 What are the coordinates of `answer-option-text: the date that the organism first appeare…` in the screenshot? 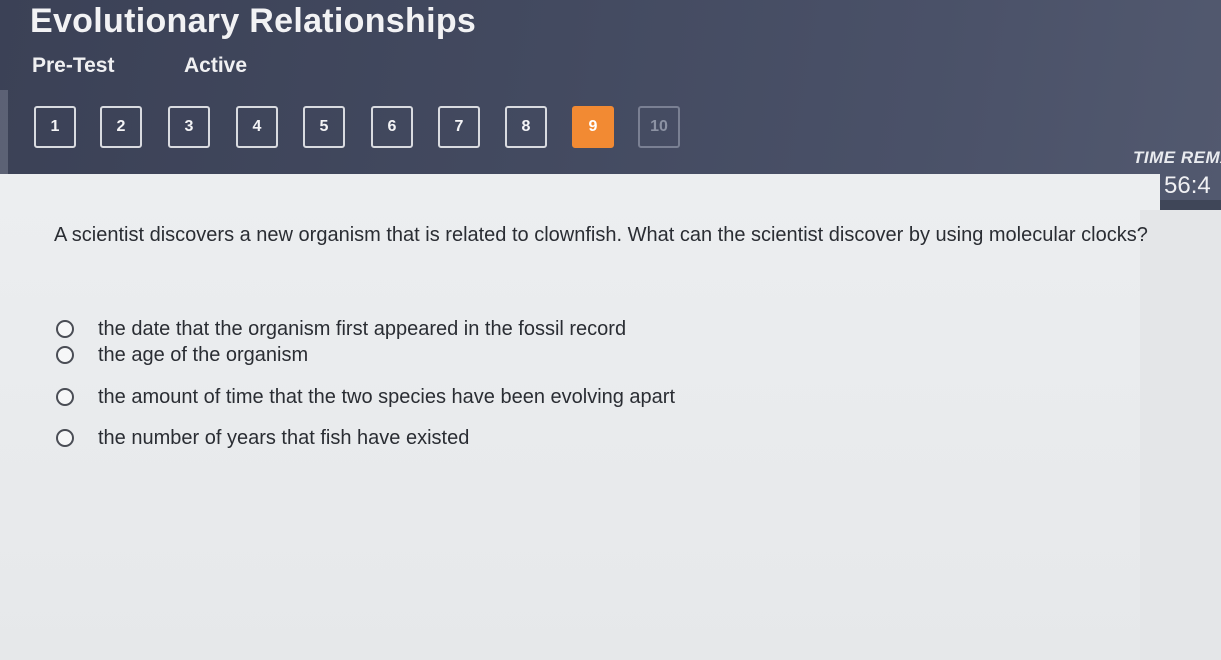 It's located at (362, 328).